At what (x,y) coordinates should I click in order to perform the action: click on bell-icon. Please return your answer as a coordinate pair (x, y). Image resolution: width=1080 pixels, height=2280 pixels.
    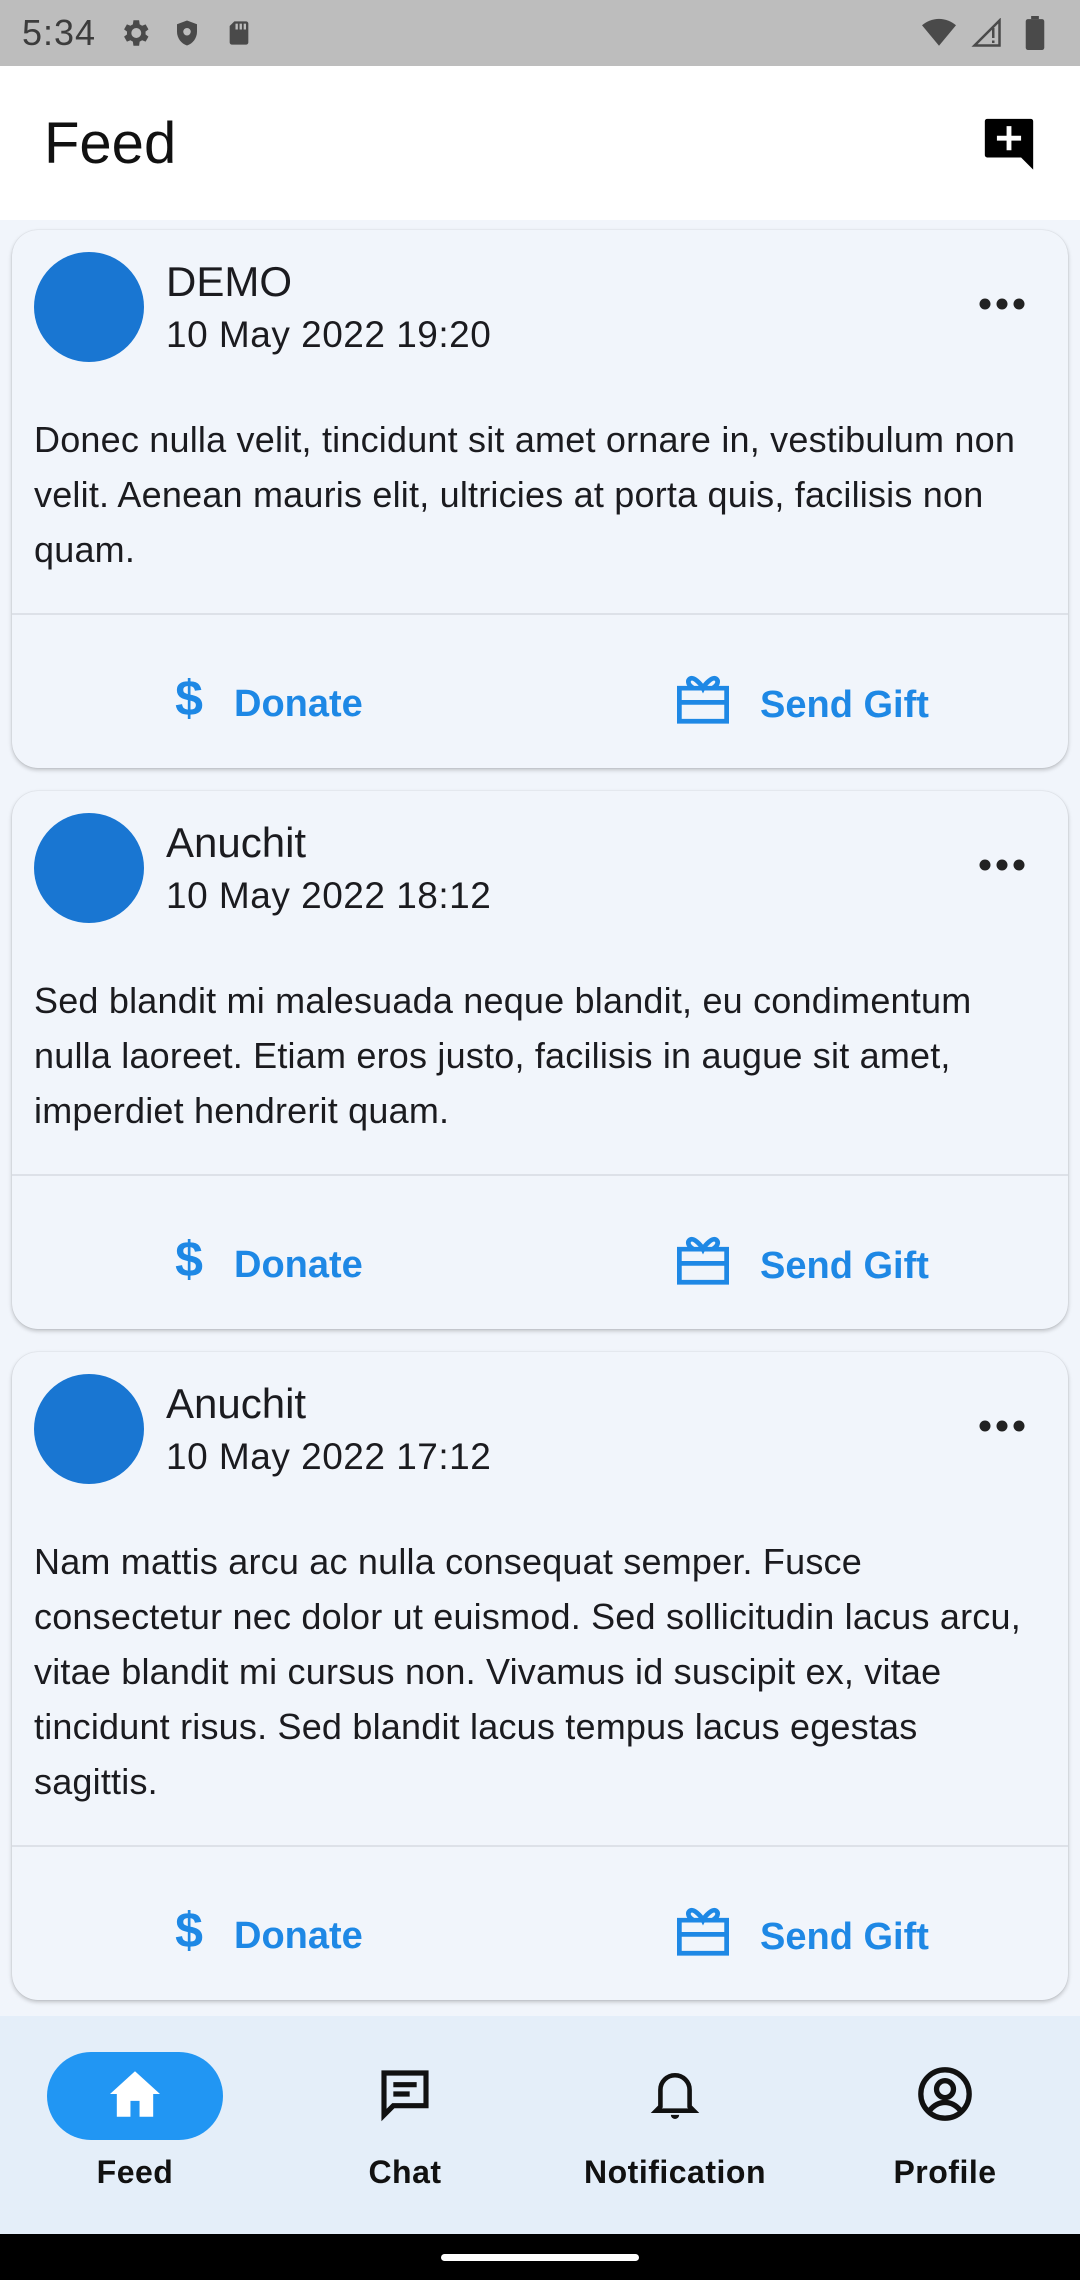
    Looking at the image, I should click on (675, 2096).